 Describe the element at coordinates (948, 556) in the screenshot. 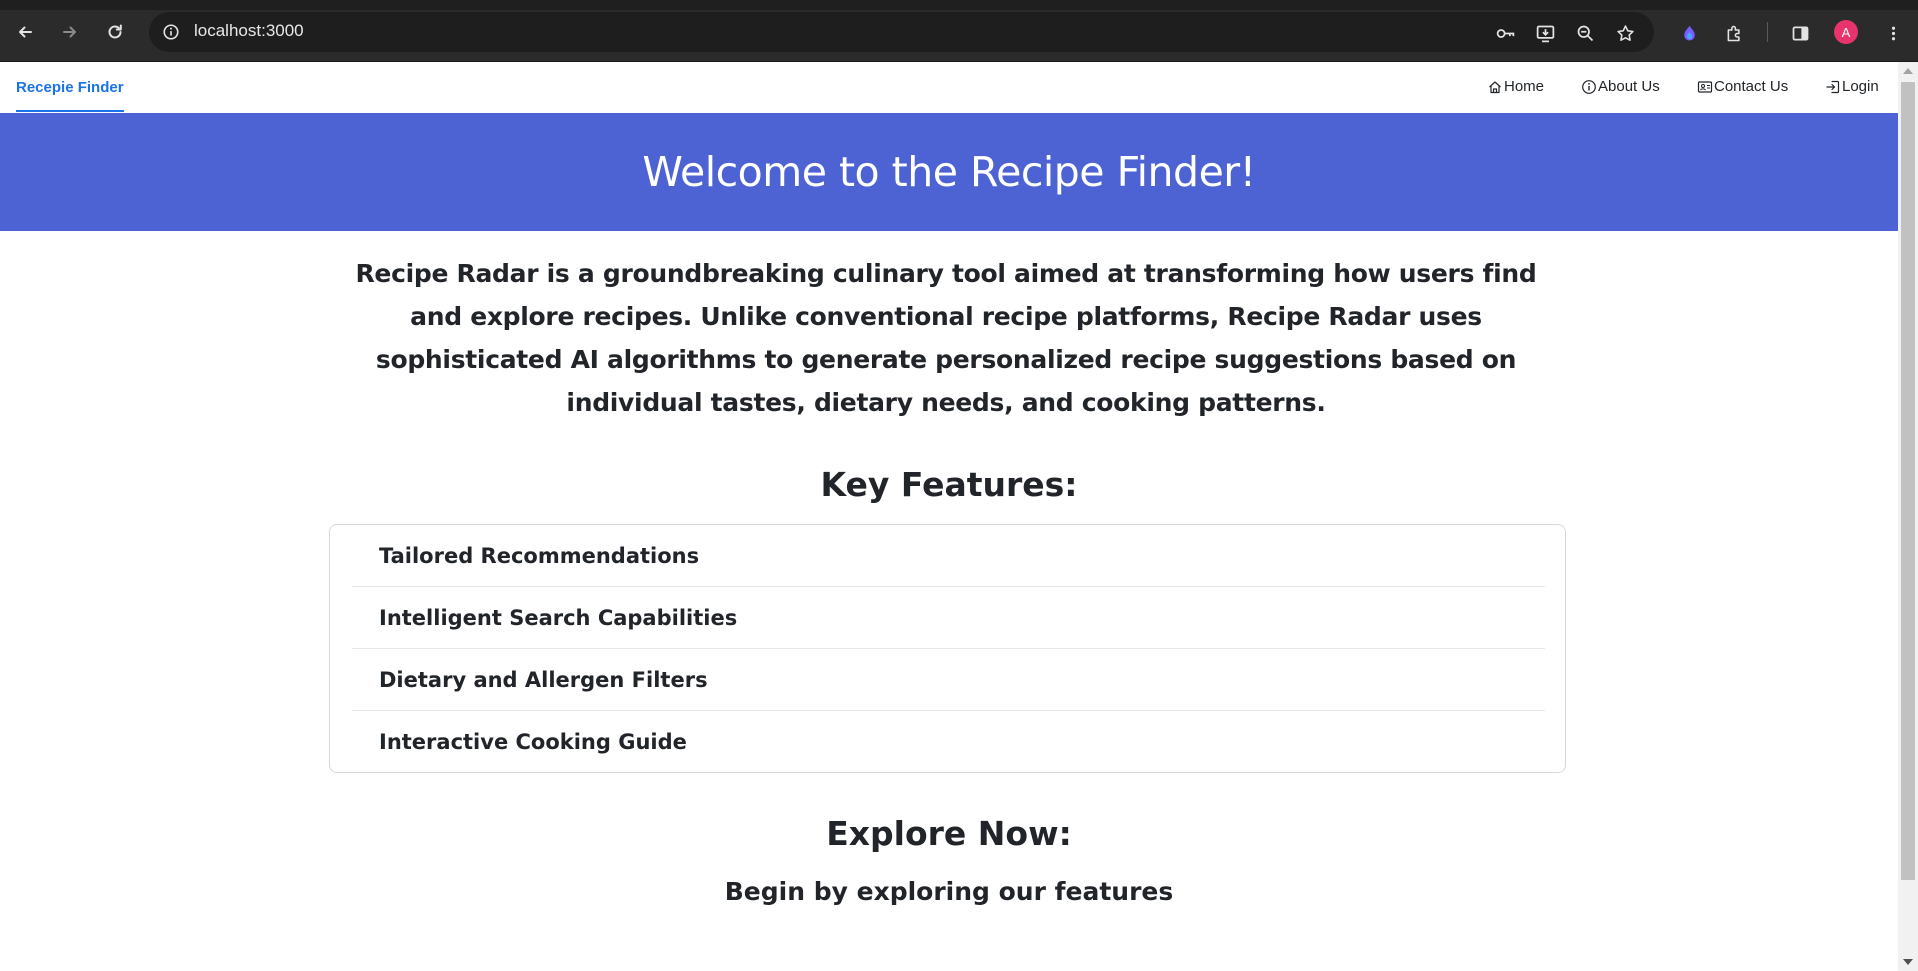

I see `feature-item-tailored-recommendations: Tailored Recommendations` at that location.